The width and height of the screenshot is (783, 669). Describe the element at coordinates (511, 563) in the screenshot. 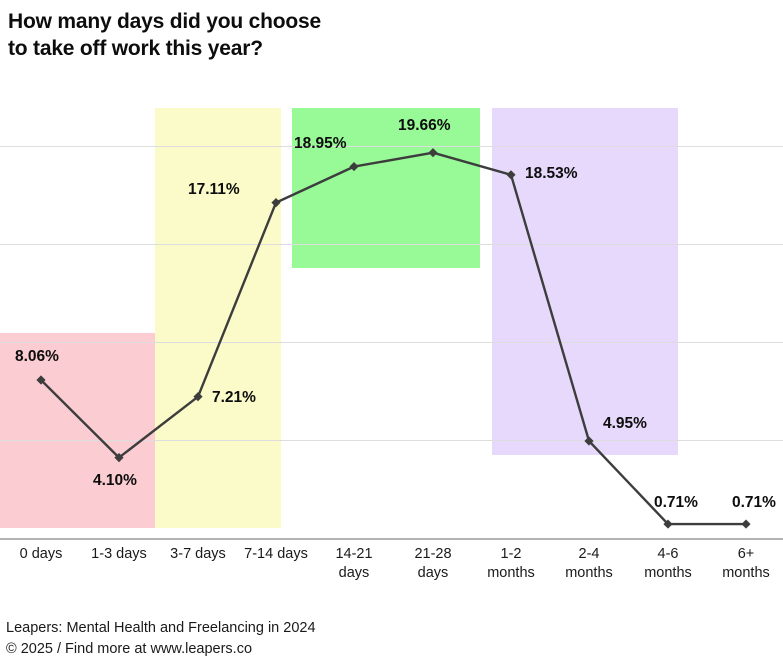

I see `x-axis-tick-label: 1-2 months` at that location.